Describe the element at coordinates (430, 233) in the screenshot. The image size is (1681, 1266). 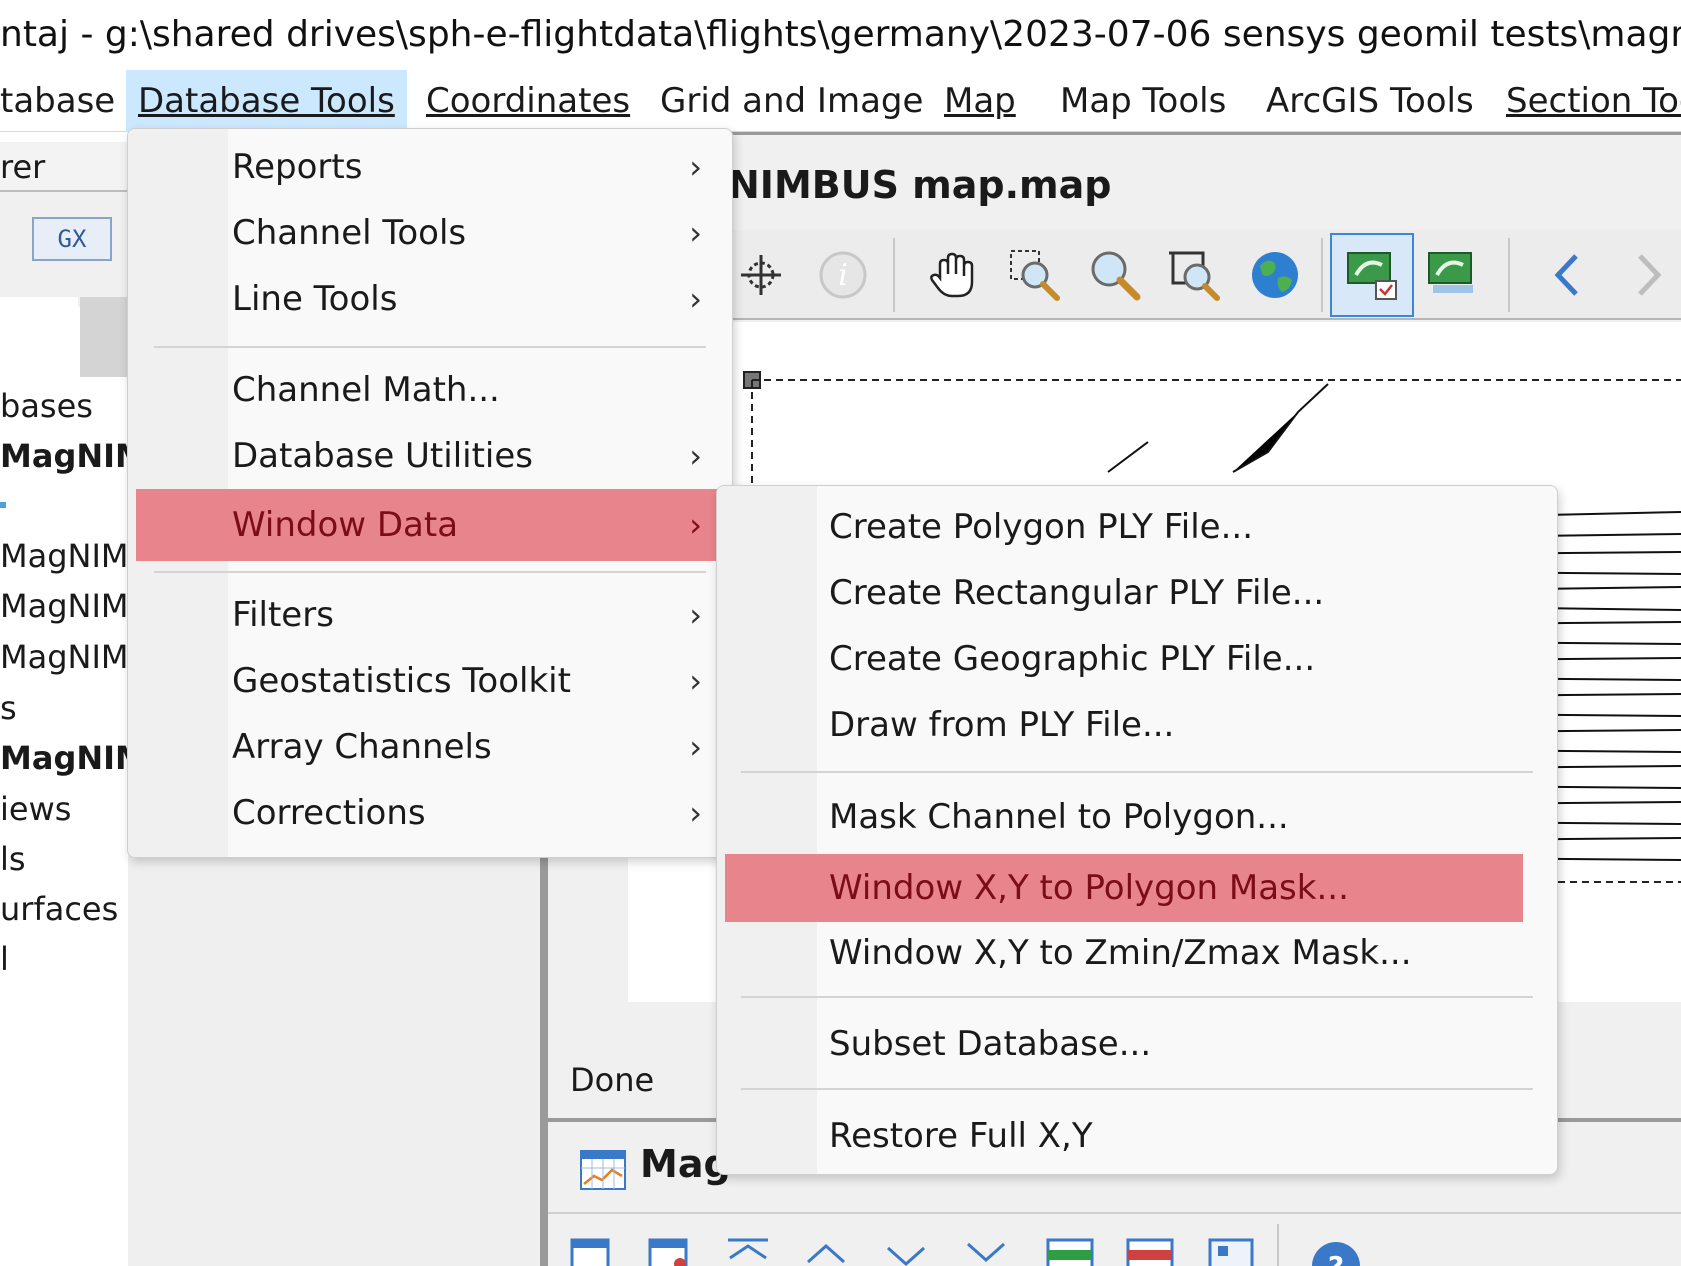
I see `menu-item-channel-tools: Channel Tools ›` at that location.